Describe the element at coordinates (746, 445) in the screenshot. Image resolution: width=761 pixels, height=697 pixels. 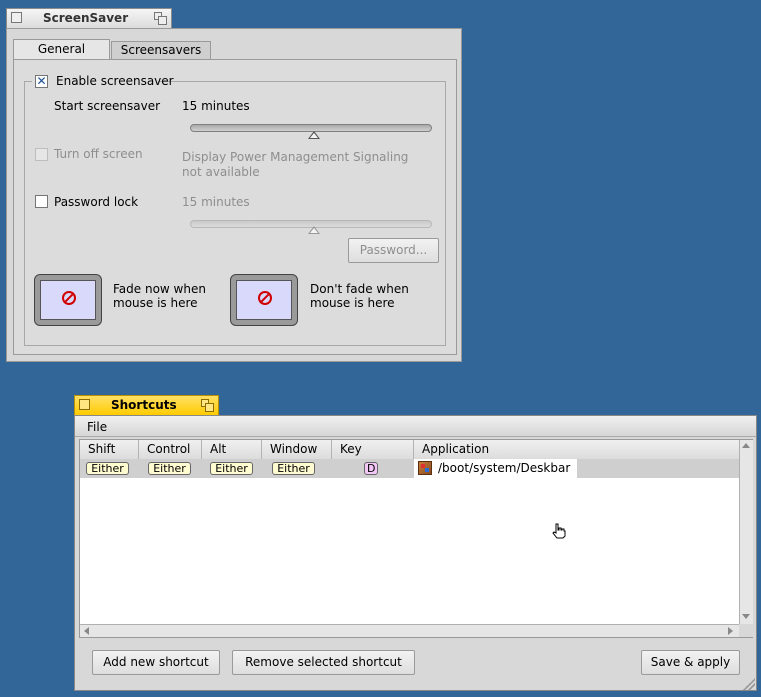
I see `scroll-up-arrow-icon` at that location.